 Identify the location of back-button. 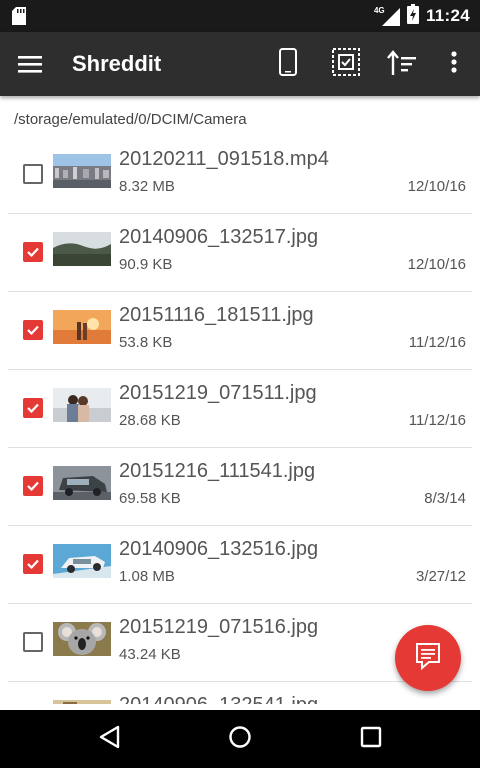
(109, 739).